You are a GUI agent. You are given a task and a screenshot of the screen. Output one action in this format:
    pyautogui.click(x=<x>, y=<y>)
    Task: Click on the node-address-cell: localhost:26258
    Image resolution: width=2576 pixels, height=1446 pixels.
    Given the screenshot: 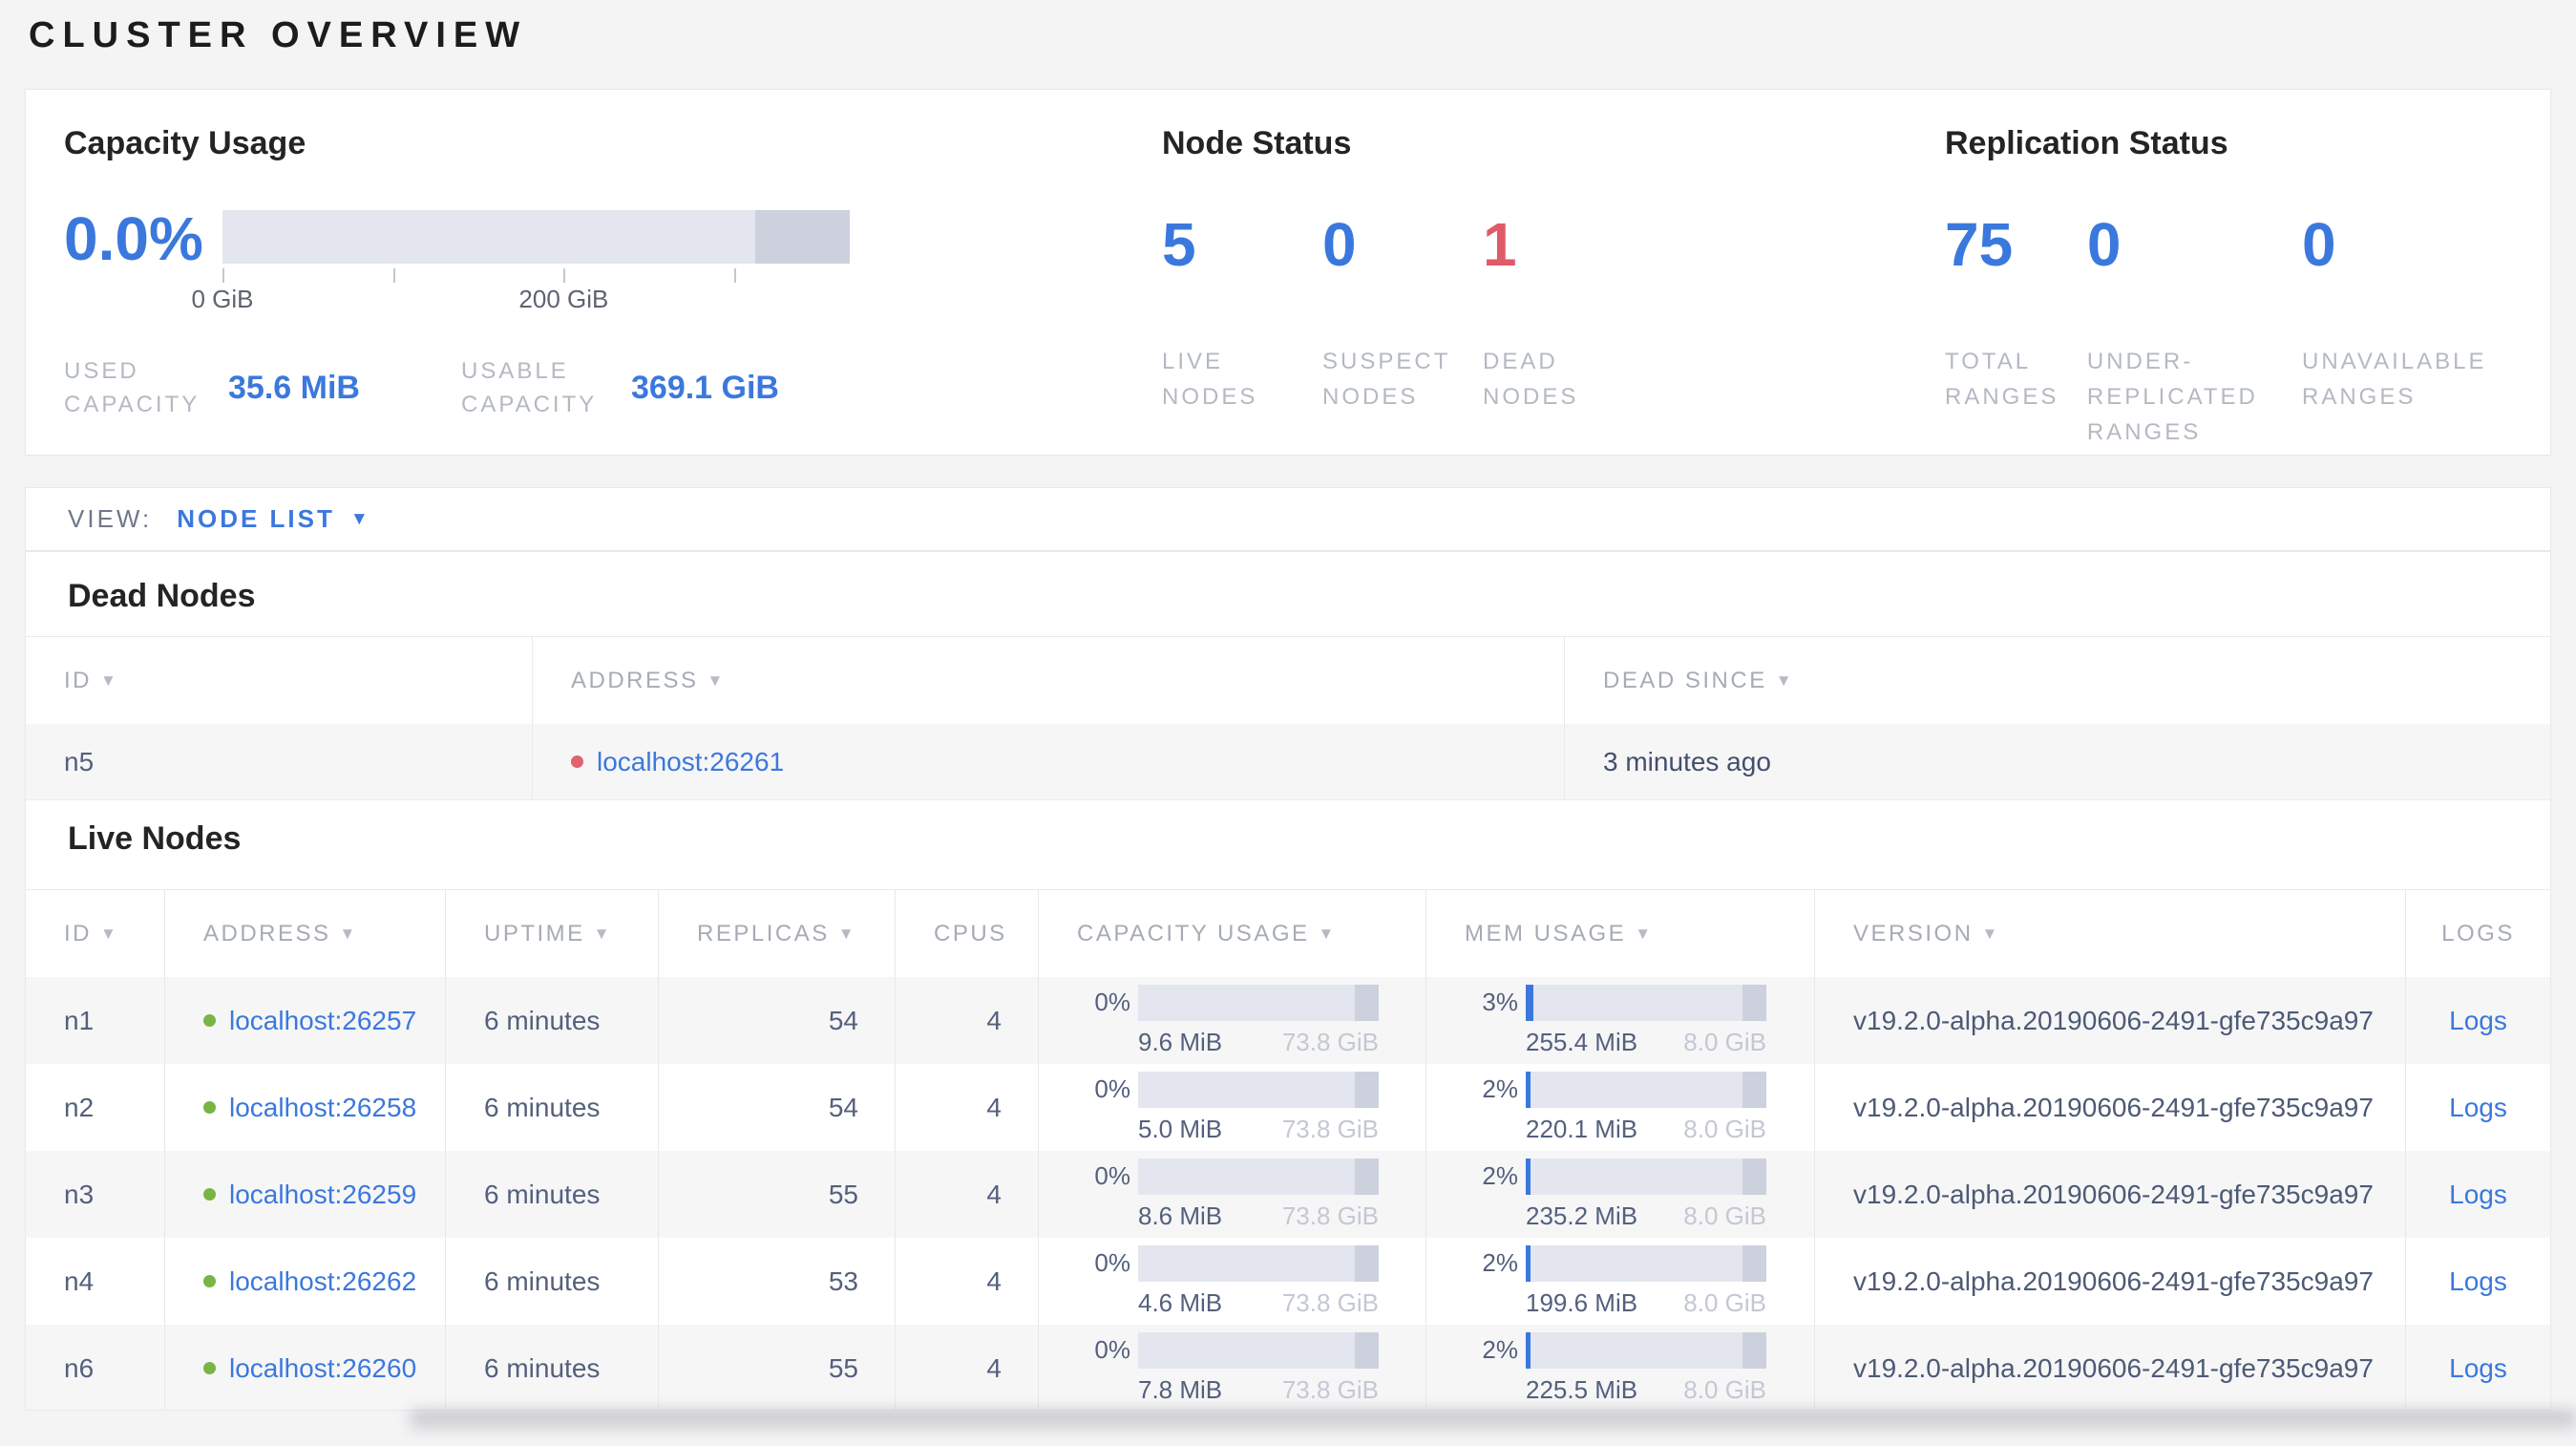 What is the action you would take?
    pyautogui.click(x=305, y=1107)
    